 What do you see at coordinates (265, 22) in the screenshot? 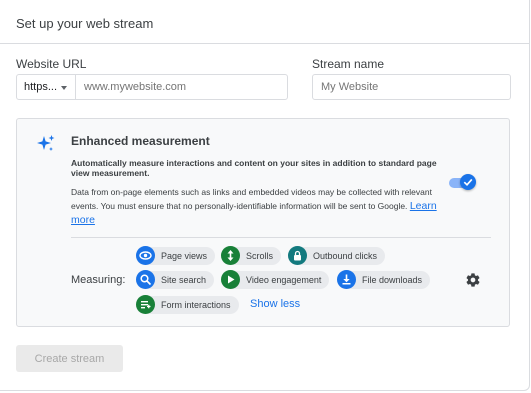
I see `card-header: Set up your web stream` at bounding box center [265, 22].